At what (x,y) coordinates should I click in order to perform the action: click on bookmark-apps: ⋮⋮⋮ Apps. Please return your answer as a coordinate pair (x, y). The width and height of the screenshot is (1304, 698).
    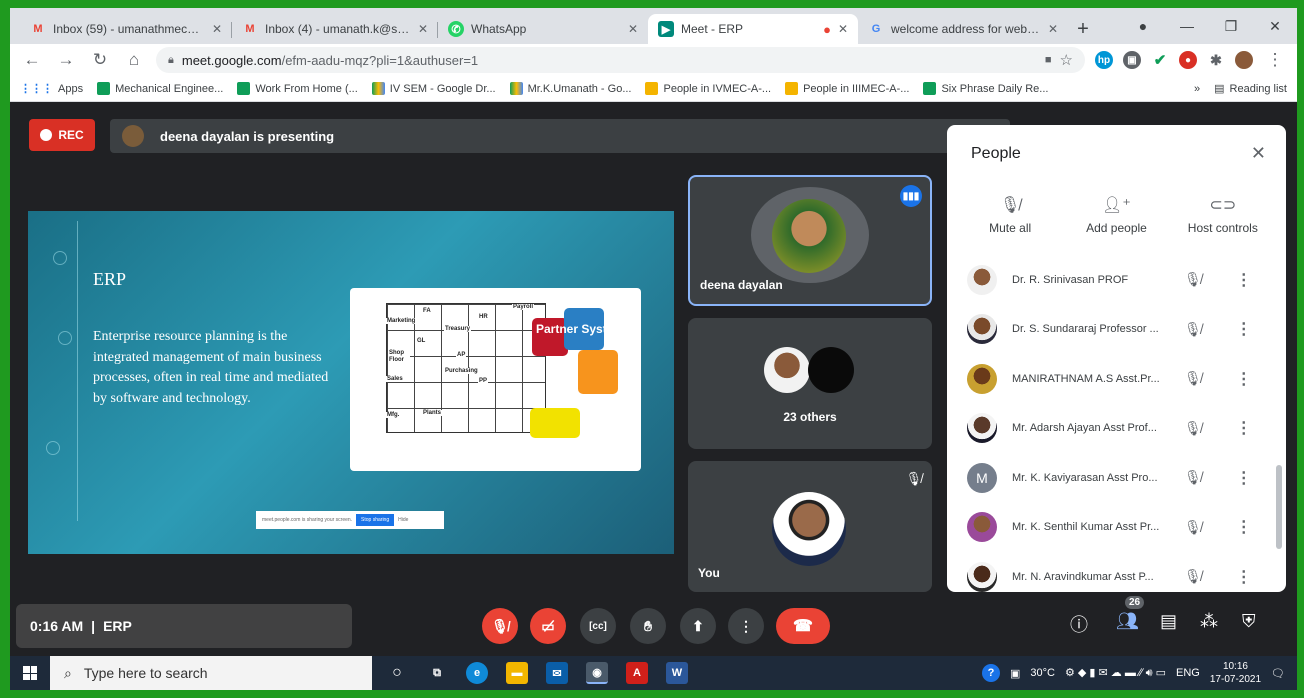
    Looking at the image, I should click on (51, 89).